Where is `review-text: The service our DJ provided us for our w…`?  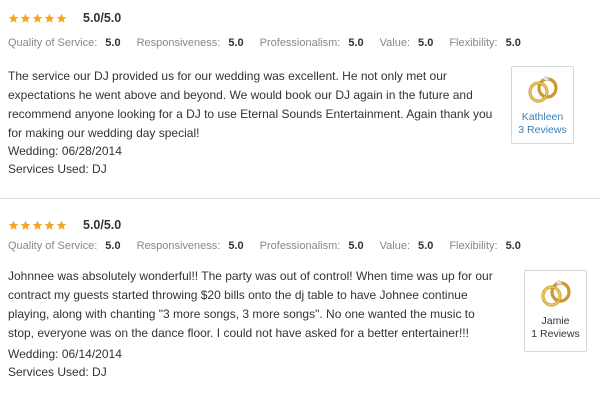
review-text: The service our DJ provided us for our w… is located at coordinates (250, 104).